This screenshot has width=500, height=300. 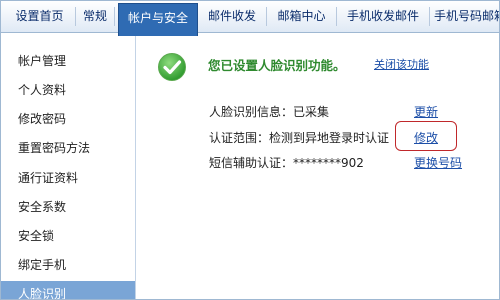 What do you see at coordinates (277, 65) in the screenshot?
I see `status-headline: 您已设置人脸识别功能。` at bounding box center [277, 65].